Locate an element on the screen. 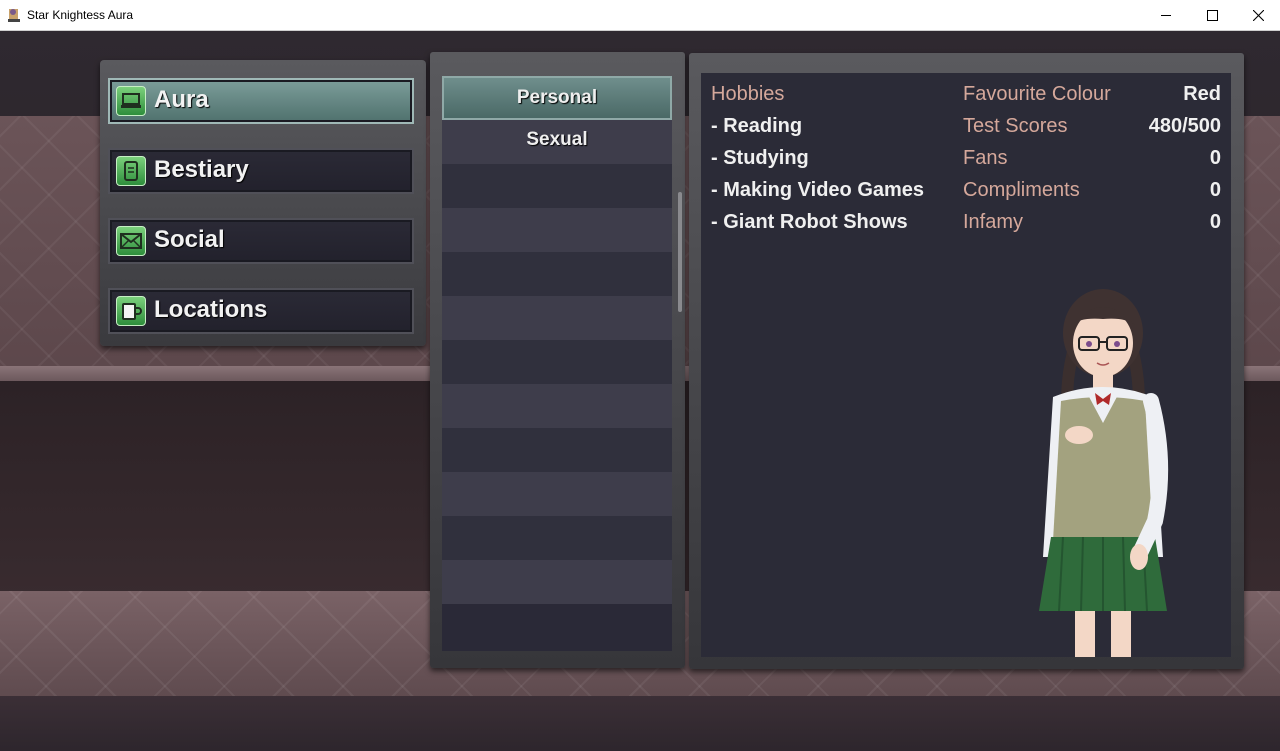 The image size is (1280, 751). hobby-item: - Studying is located at coordinates (760, 158).